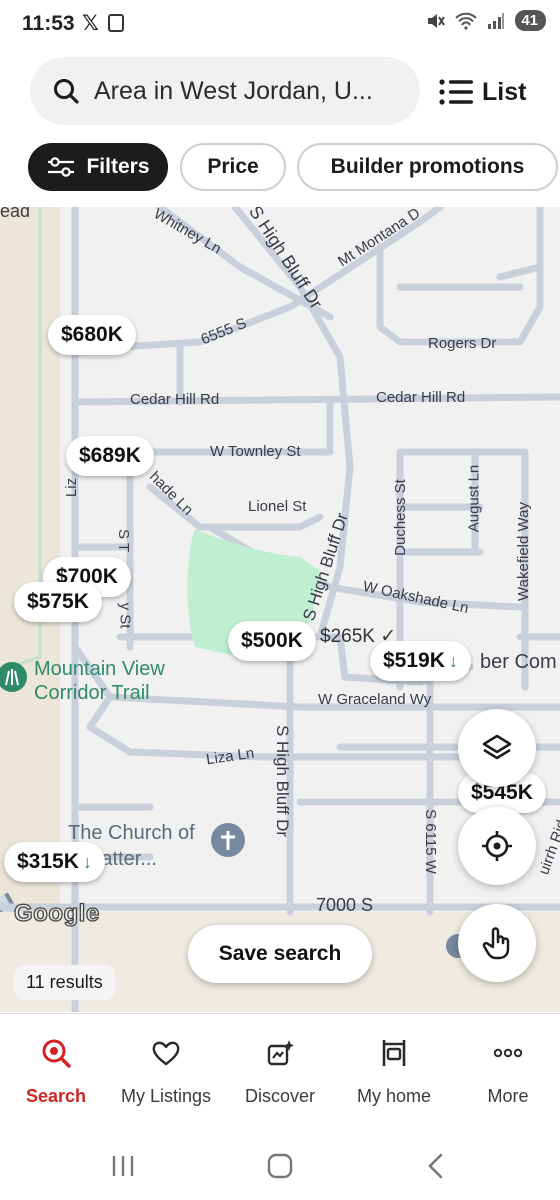 The height and width of the screenshot is (1200, 560). I want to click on price-pin-680k: $680K, so click(92, 335).